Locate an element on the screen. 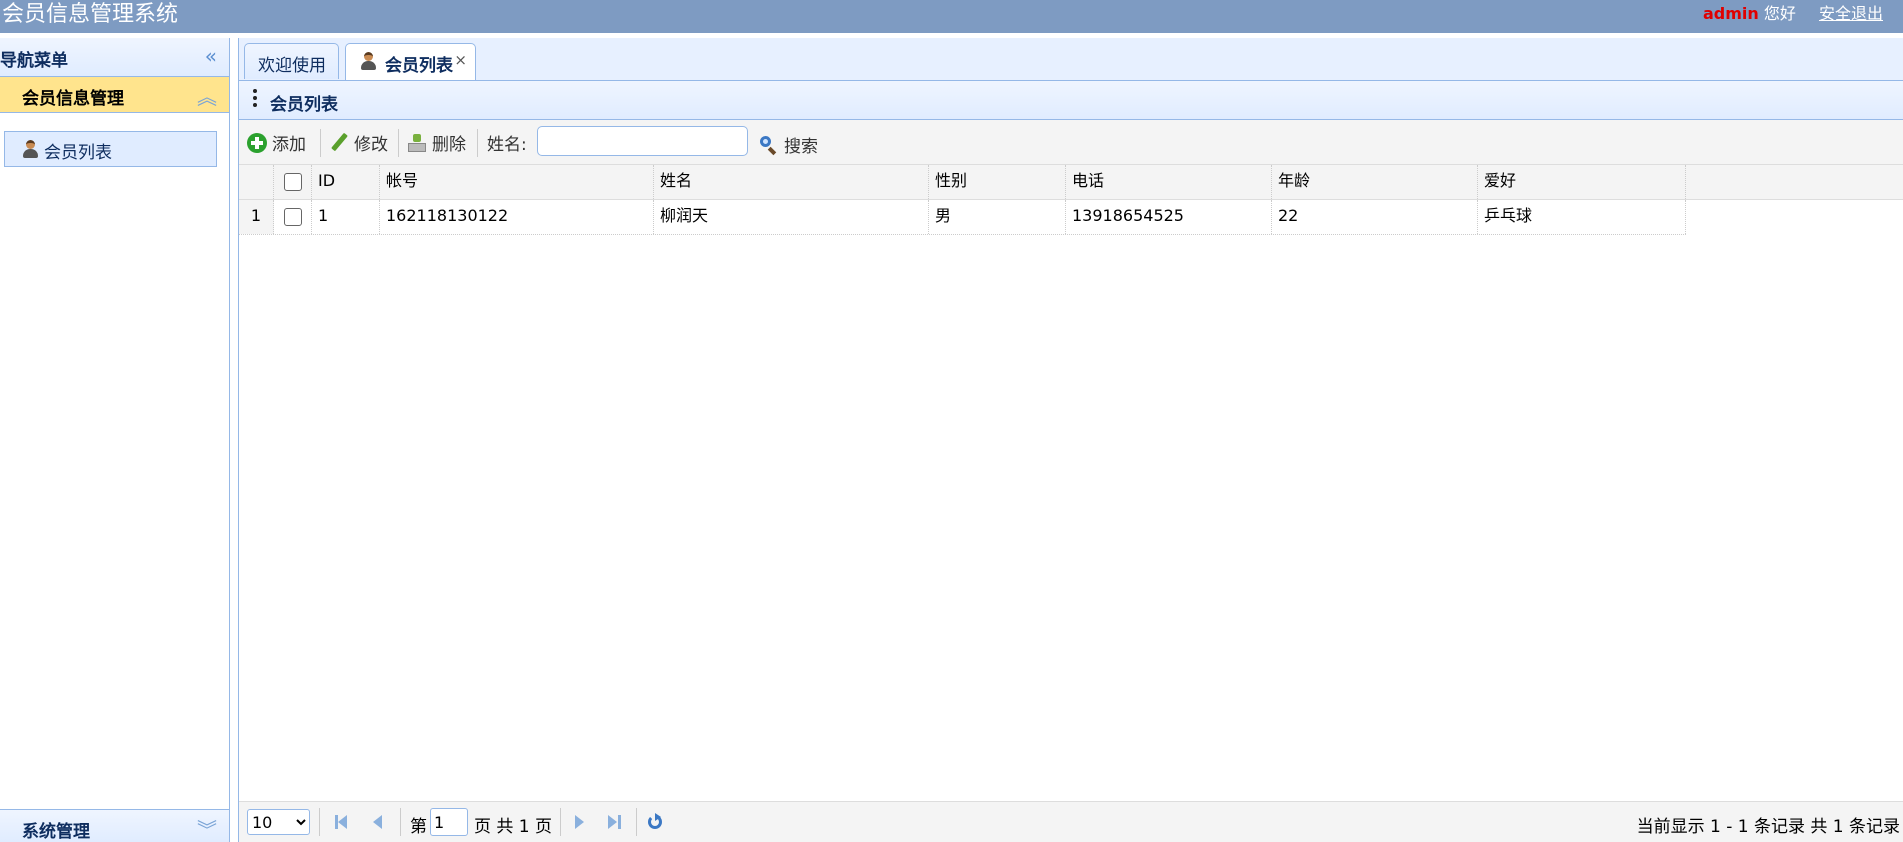 The height and width of the screenshot is (842, 1903). prev-page-button is located at coordinates (377, 822).